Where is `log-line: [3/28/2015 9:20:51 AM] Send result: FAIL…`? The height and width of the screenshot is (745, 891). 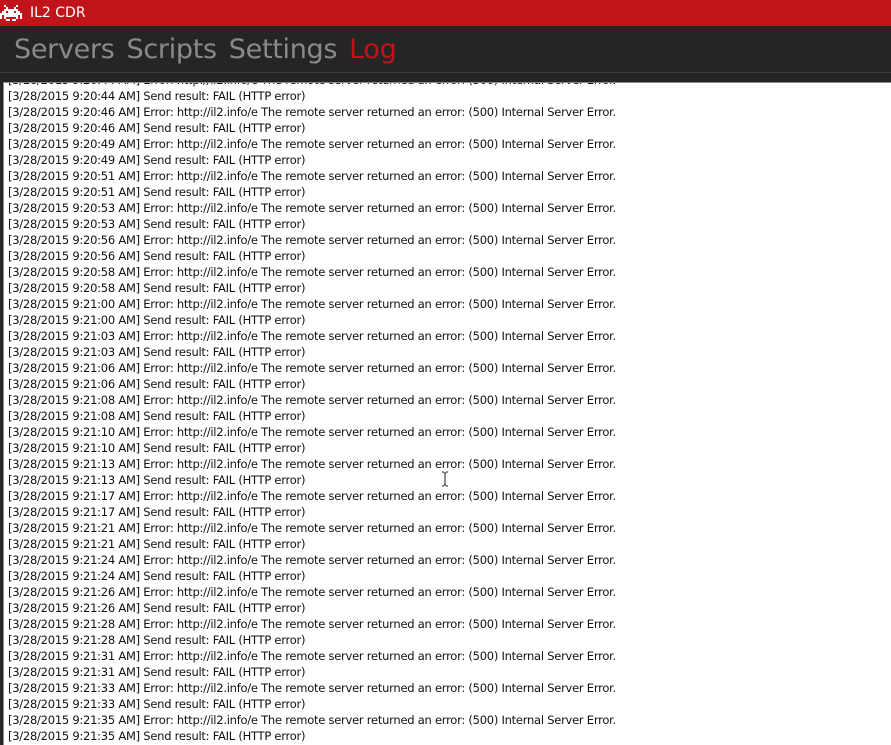 log-line: [3/28/2015 9:20:51 AM] Send result: FAIL… is located at coordinates (157, 192).